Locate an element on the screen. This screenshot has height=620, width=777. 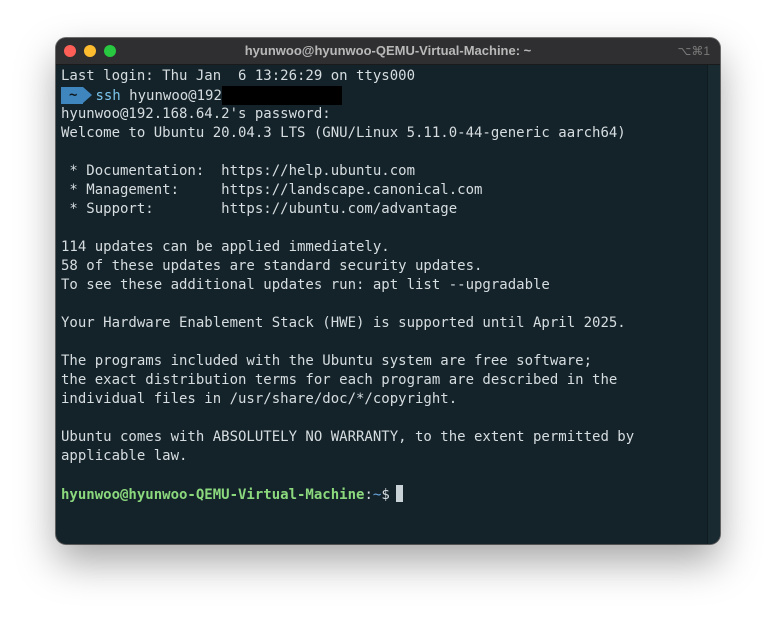
prompt-user-host: hyunwoo@hyunwoo-QEMU-Virtual-Machine is located at coordinates (213, 495).